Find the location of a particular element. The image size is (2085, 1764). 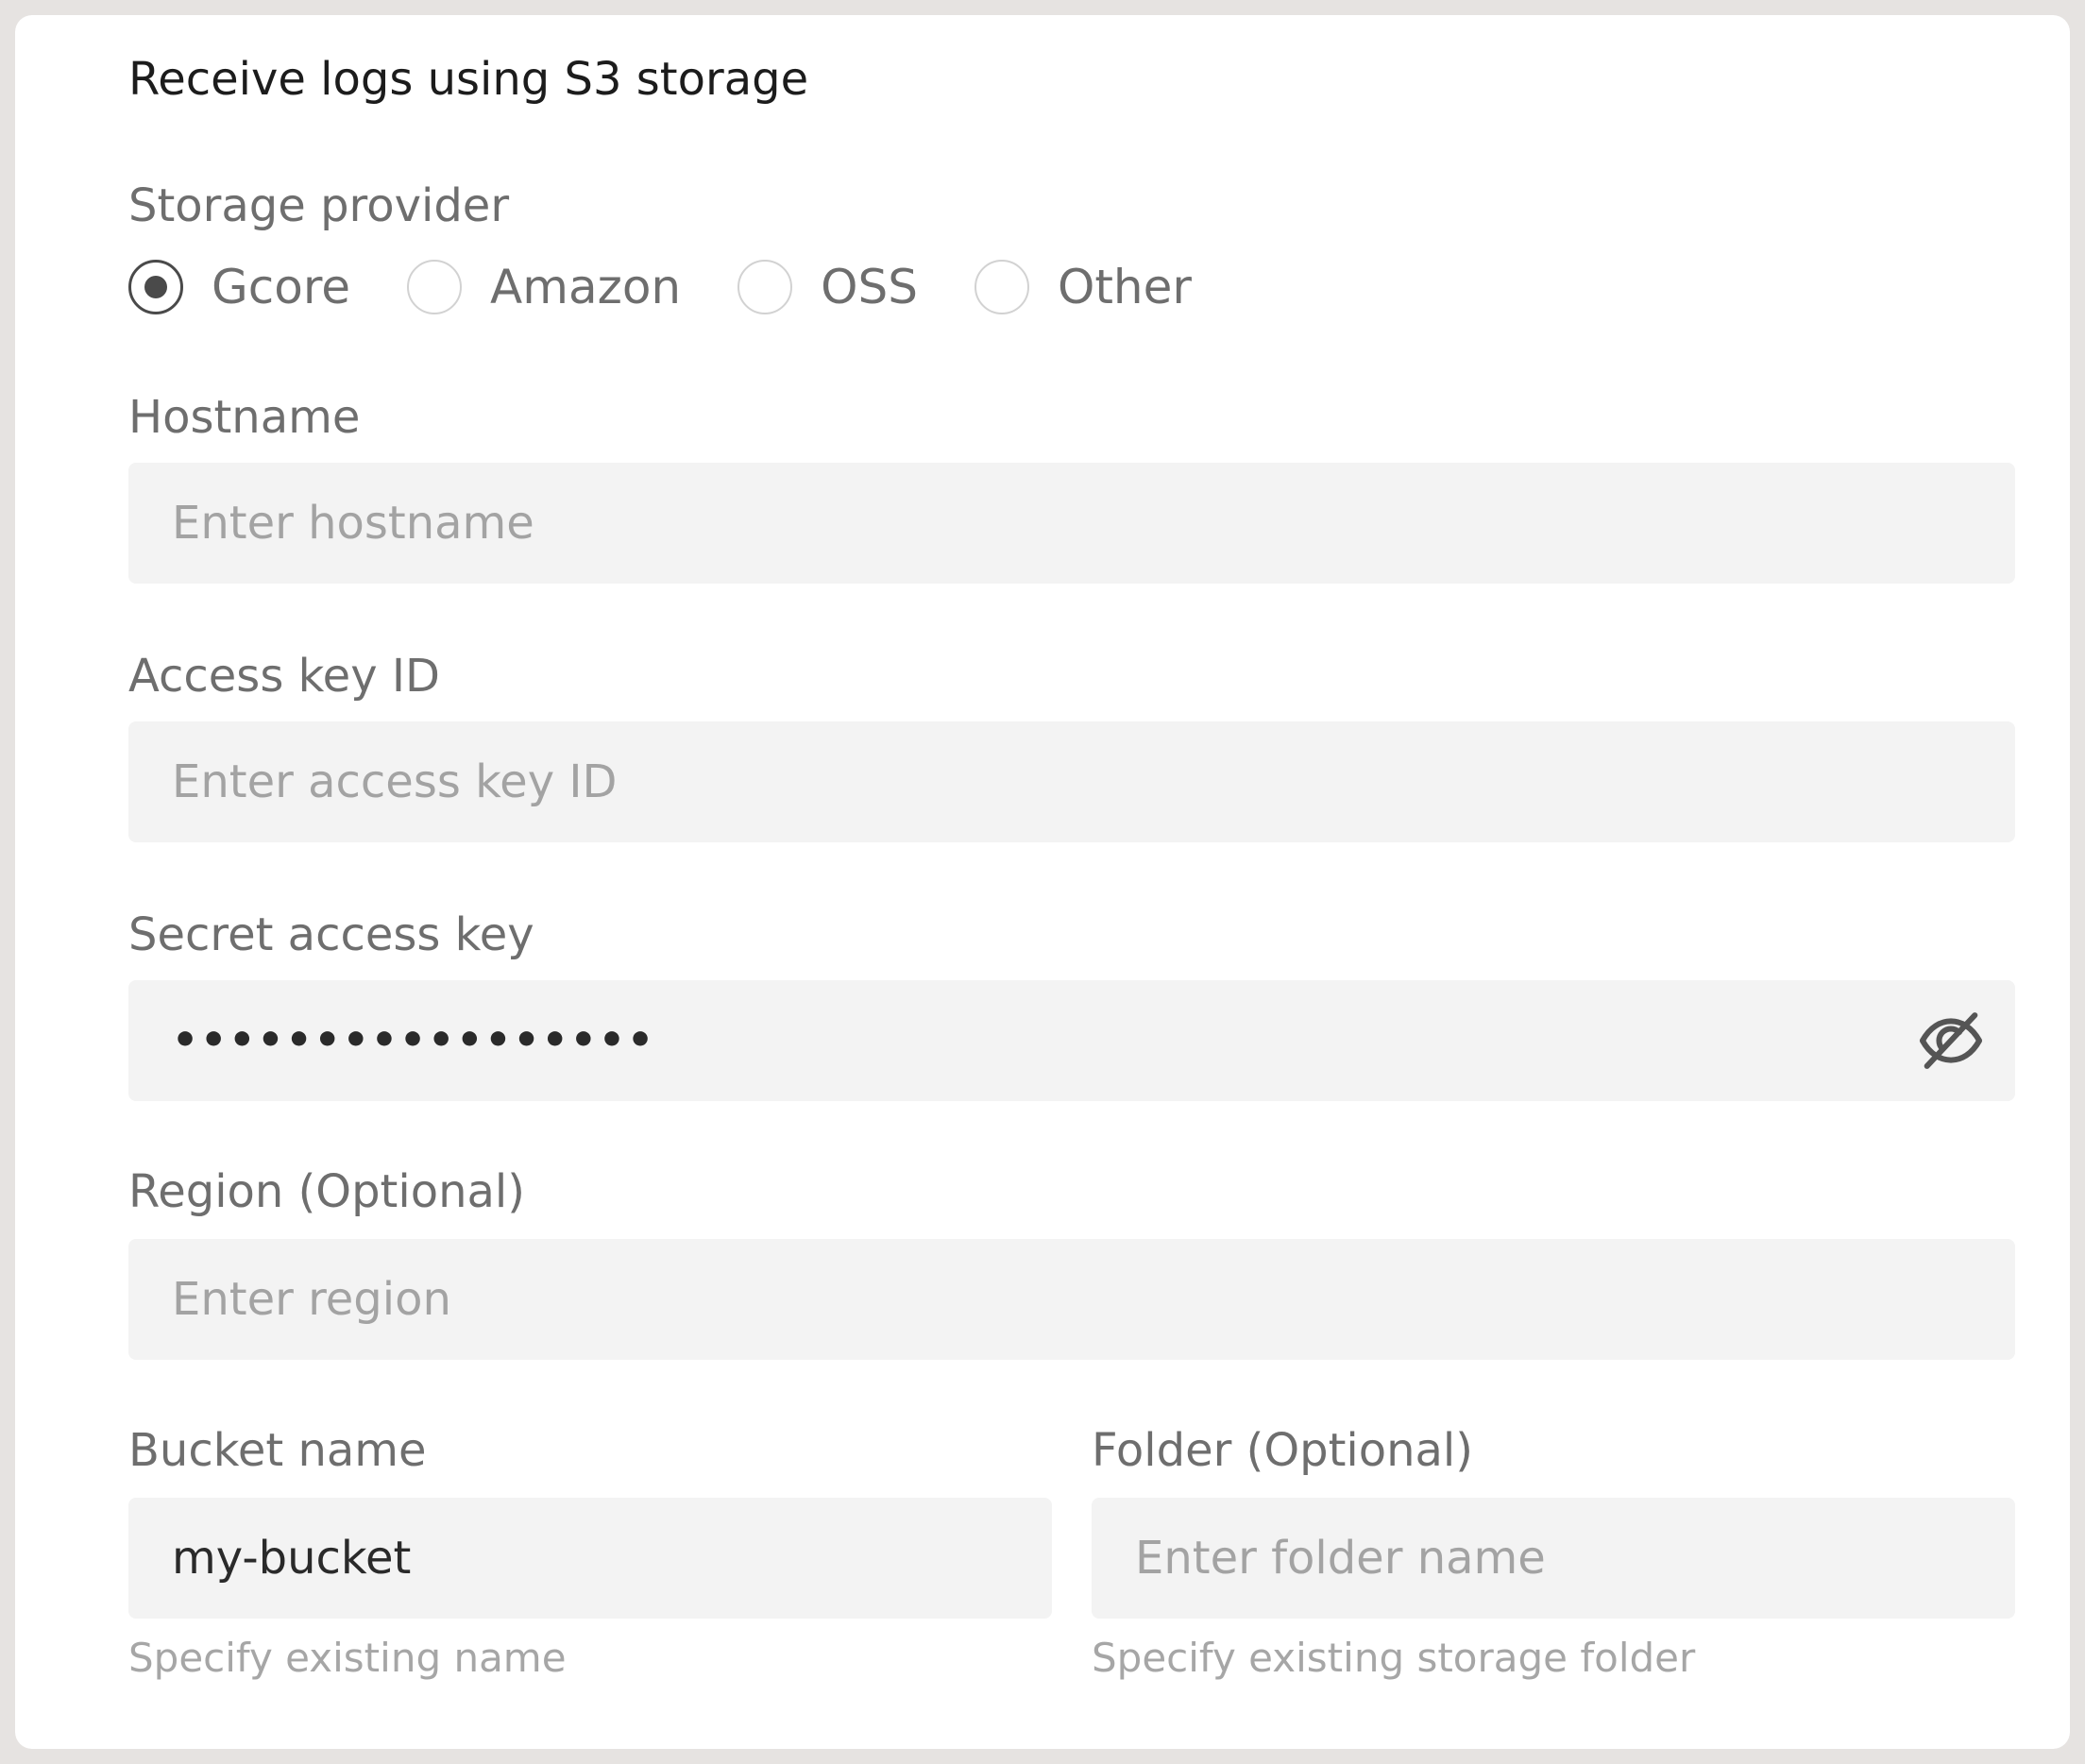

hostname-label: Hostname is located at coordinates (244, 417).